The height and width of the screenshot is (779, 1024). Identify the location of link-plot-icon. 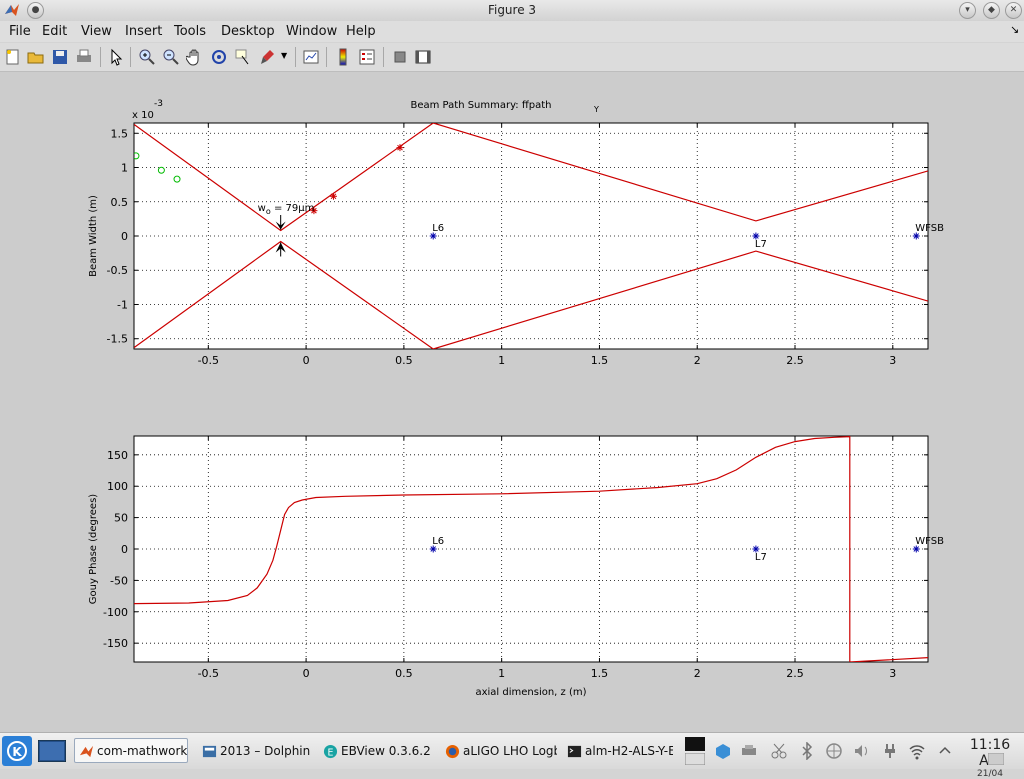
(311, 57).